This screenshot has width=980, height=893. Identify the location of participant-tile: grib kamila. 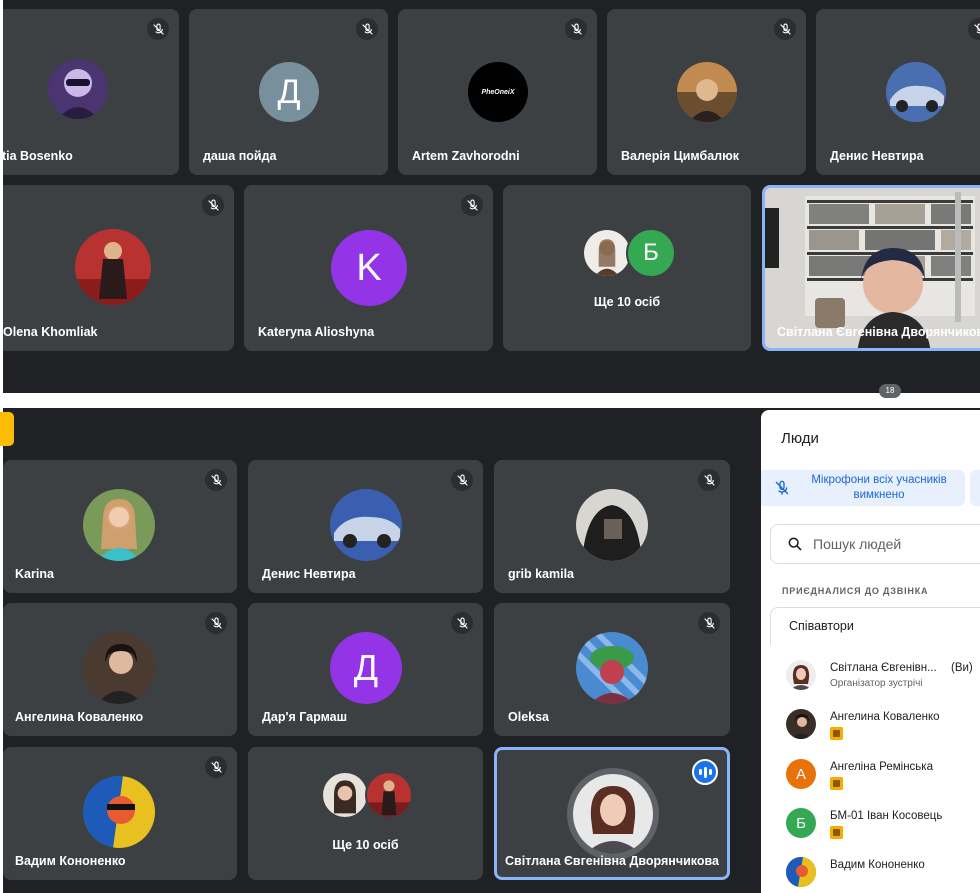
(612, 526).